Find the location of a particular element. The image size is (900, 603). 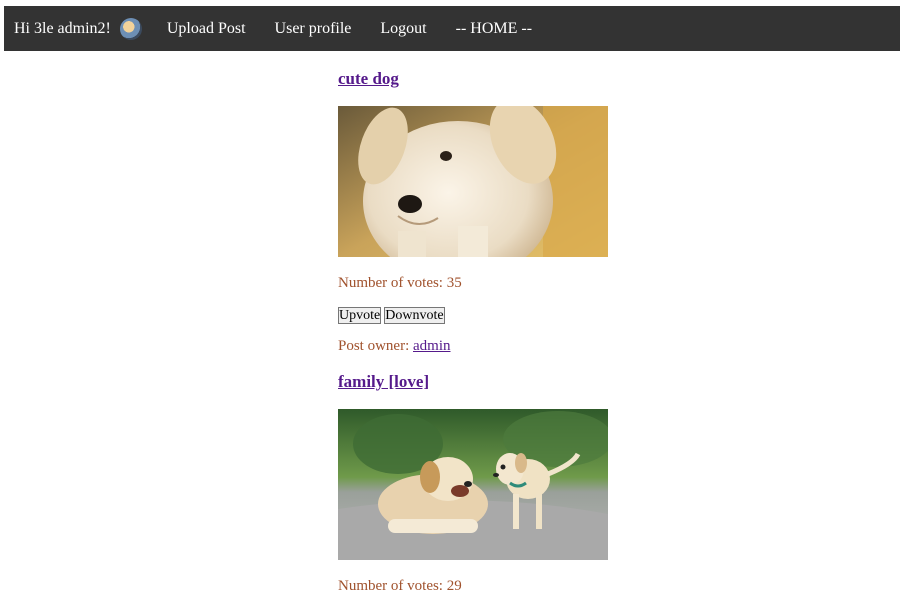

vote-buttons: Upvote Downvote is located at coordinates (393, 315).